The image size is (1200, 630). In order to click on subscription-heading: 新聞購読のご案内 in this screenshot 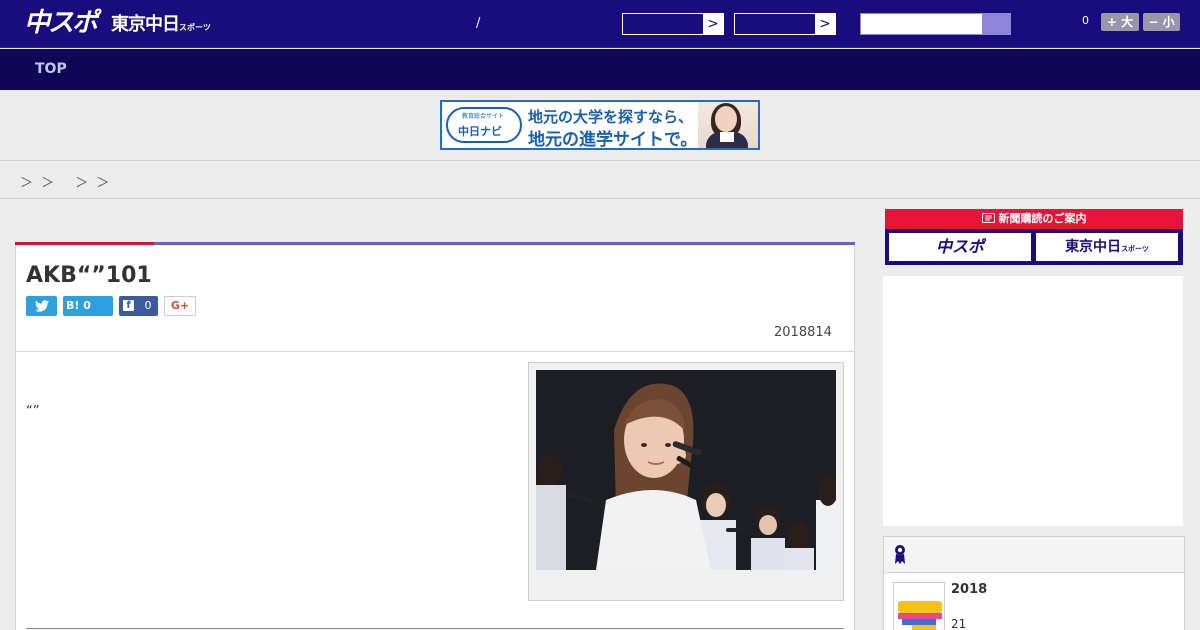, I will do `click(1034, 219)`.